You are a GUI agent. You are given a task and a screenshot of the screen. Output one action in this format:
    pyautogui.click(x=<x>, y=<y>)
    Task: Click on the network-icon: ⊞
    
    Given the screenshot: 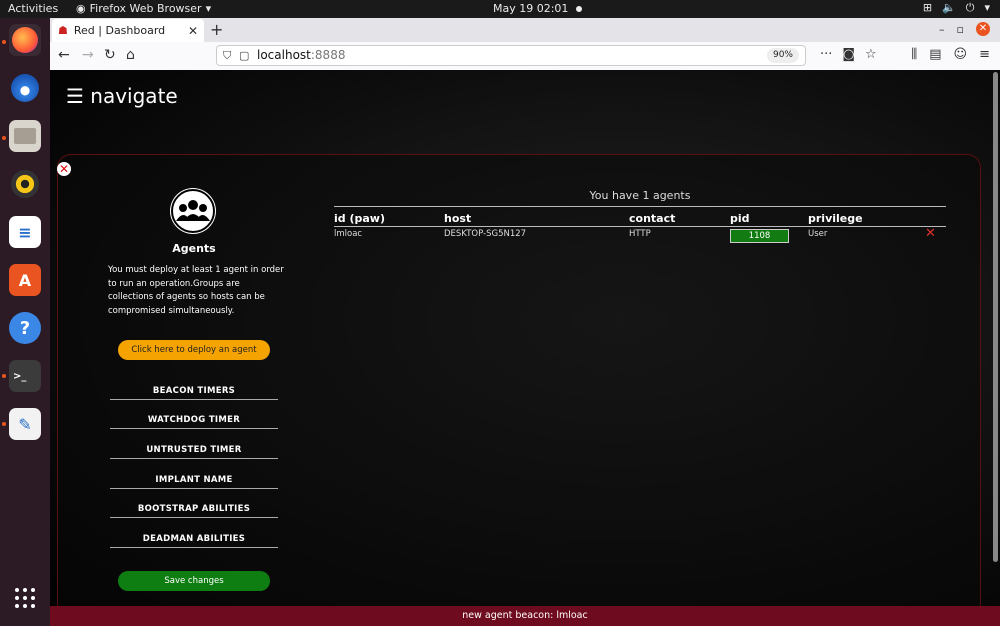 What is the action you would take?
    pyautogui.click(x=927, y=7)
    